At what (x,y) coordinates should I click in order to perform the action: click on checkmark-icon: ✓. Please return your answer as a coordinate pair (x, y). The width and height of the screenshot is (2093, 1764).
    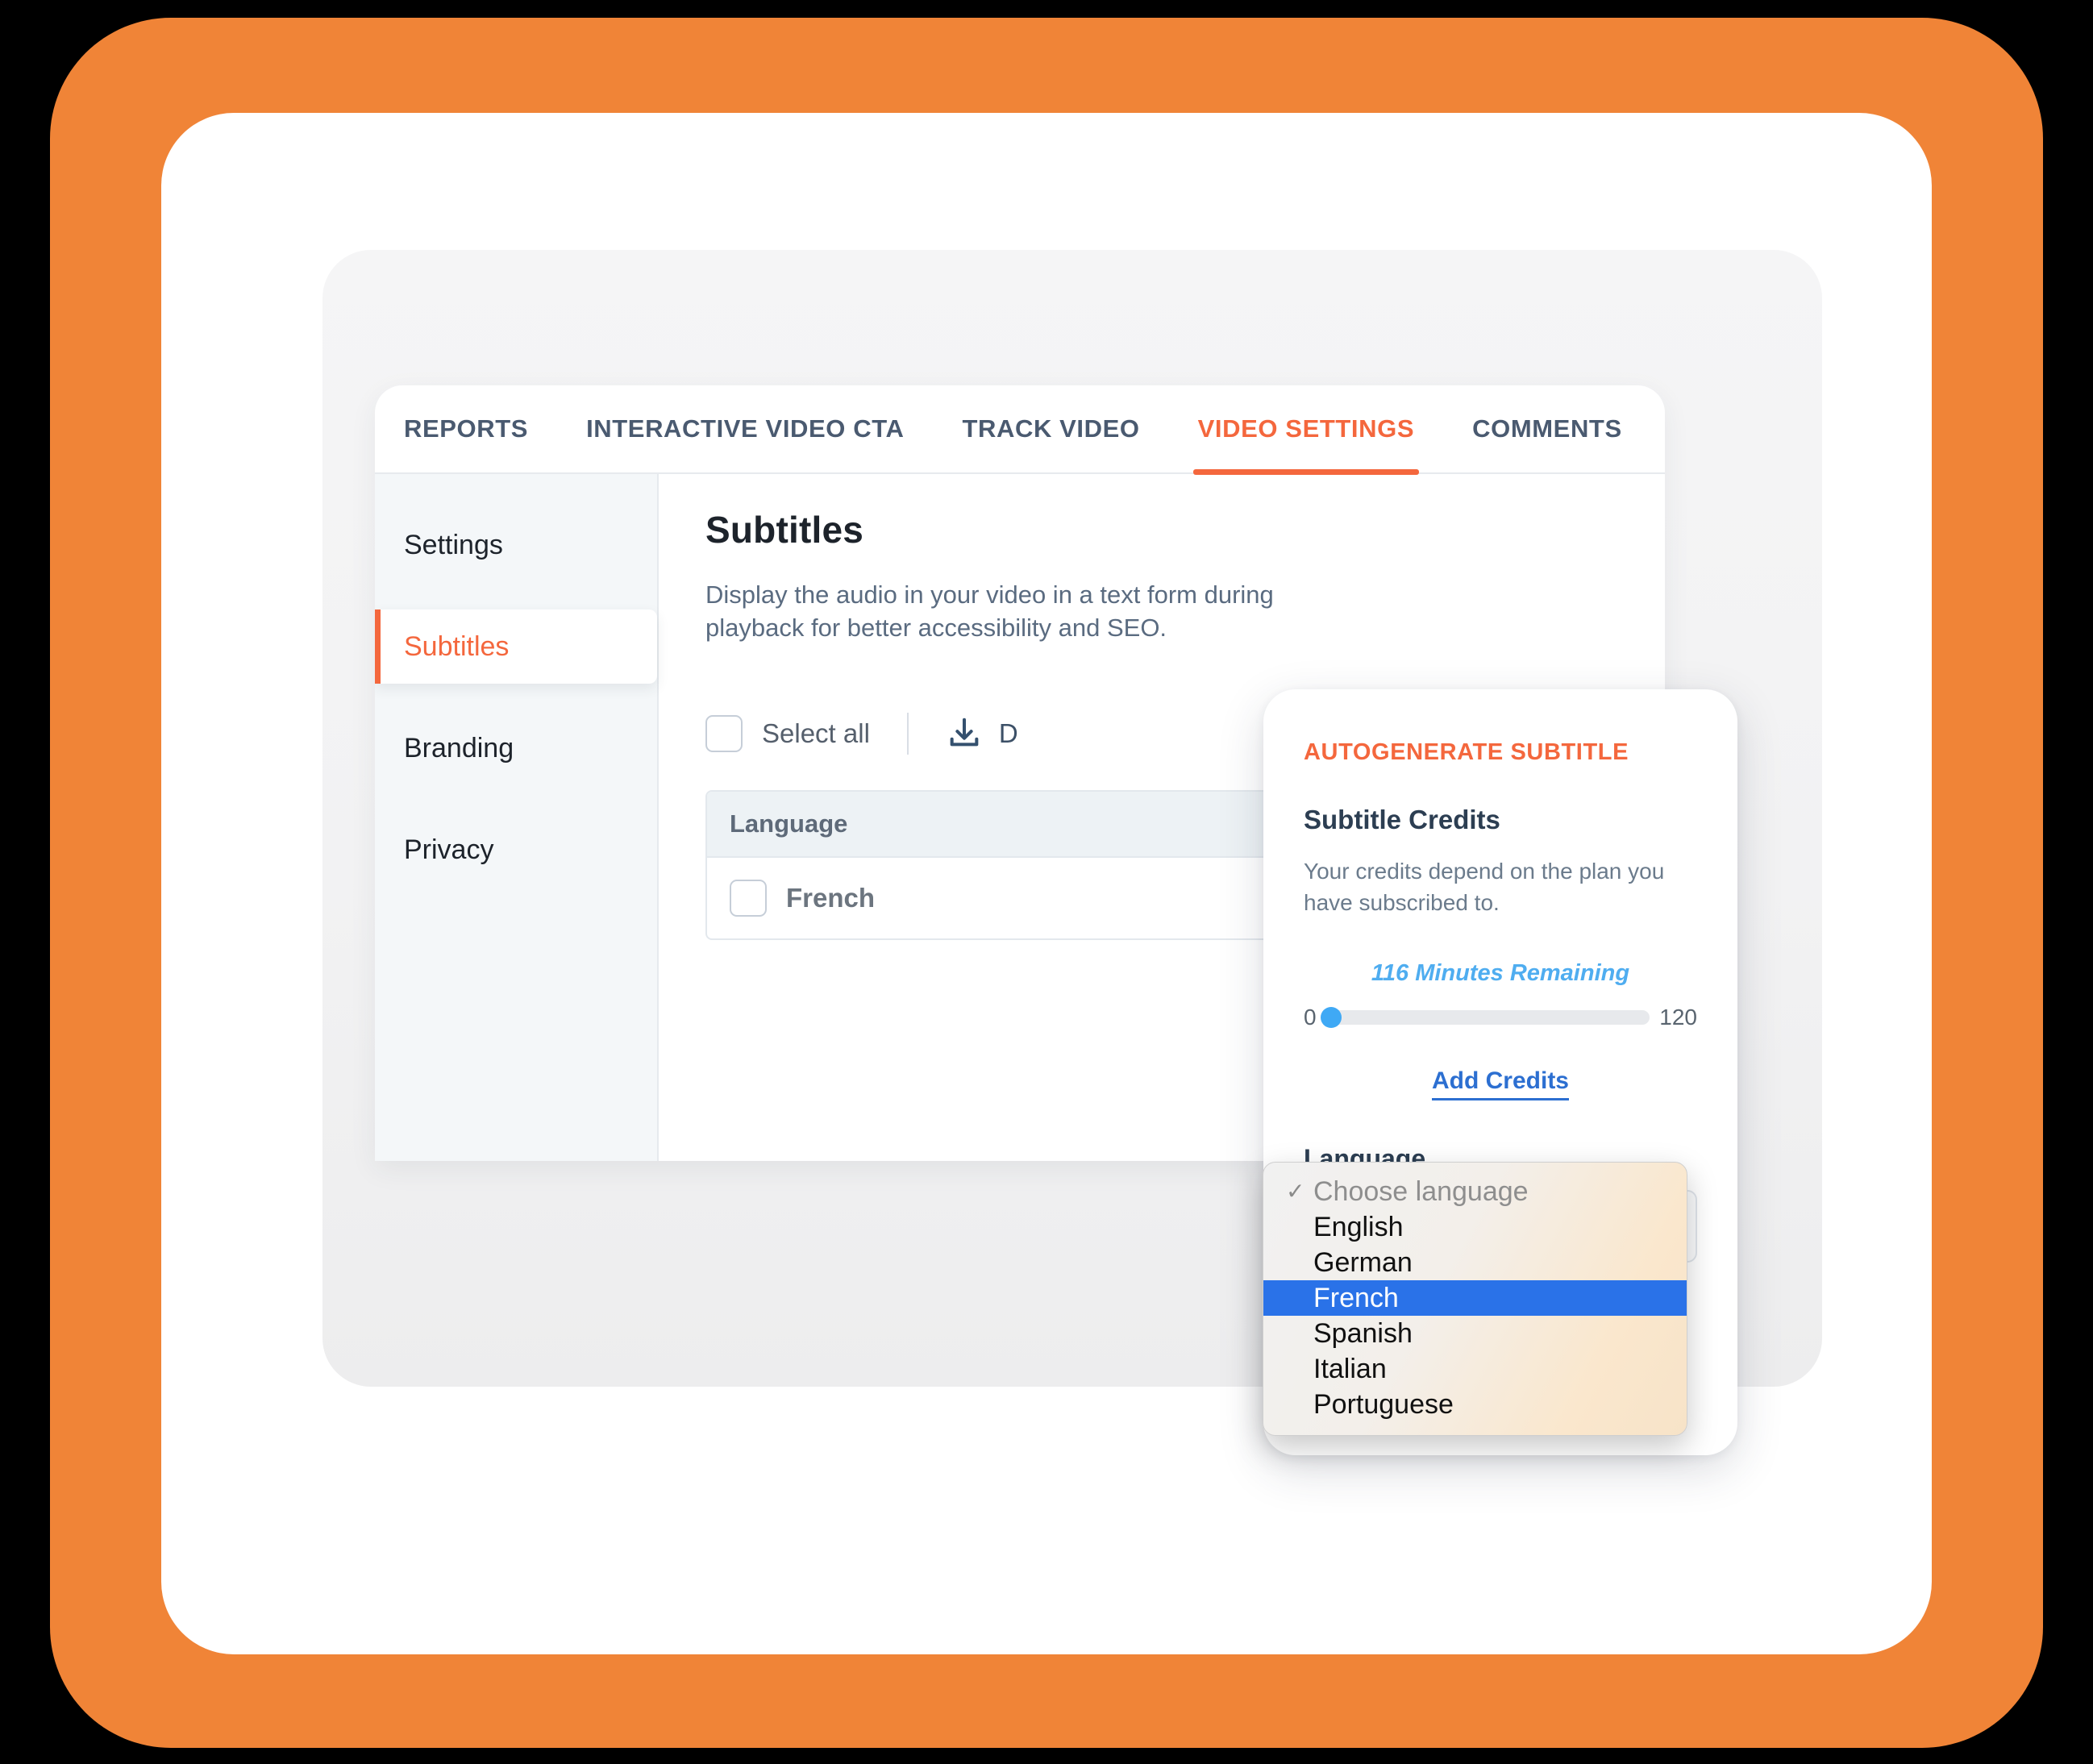
    Looking at the image, I should click on (1295, 1191).